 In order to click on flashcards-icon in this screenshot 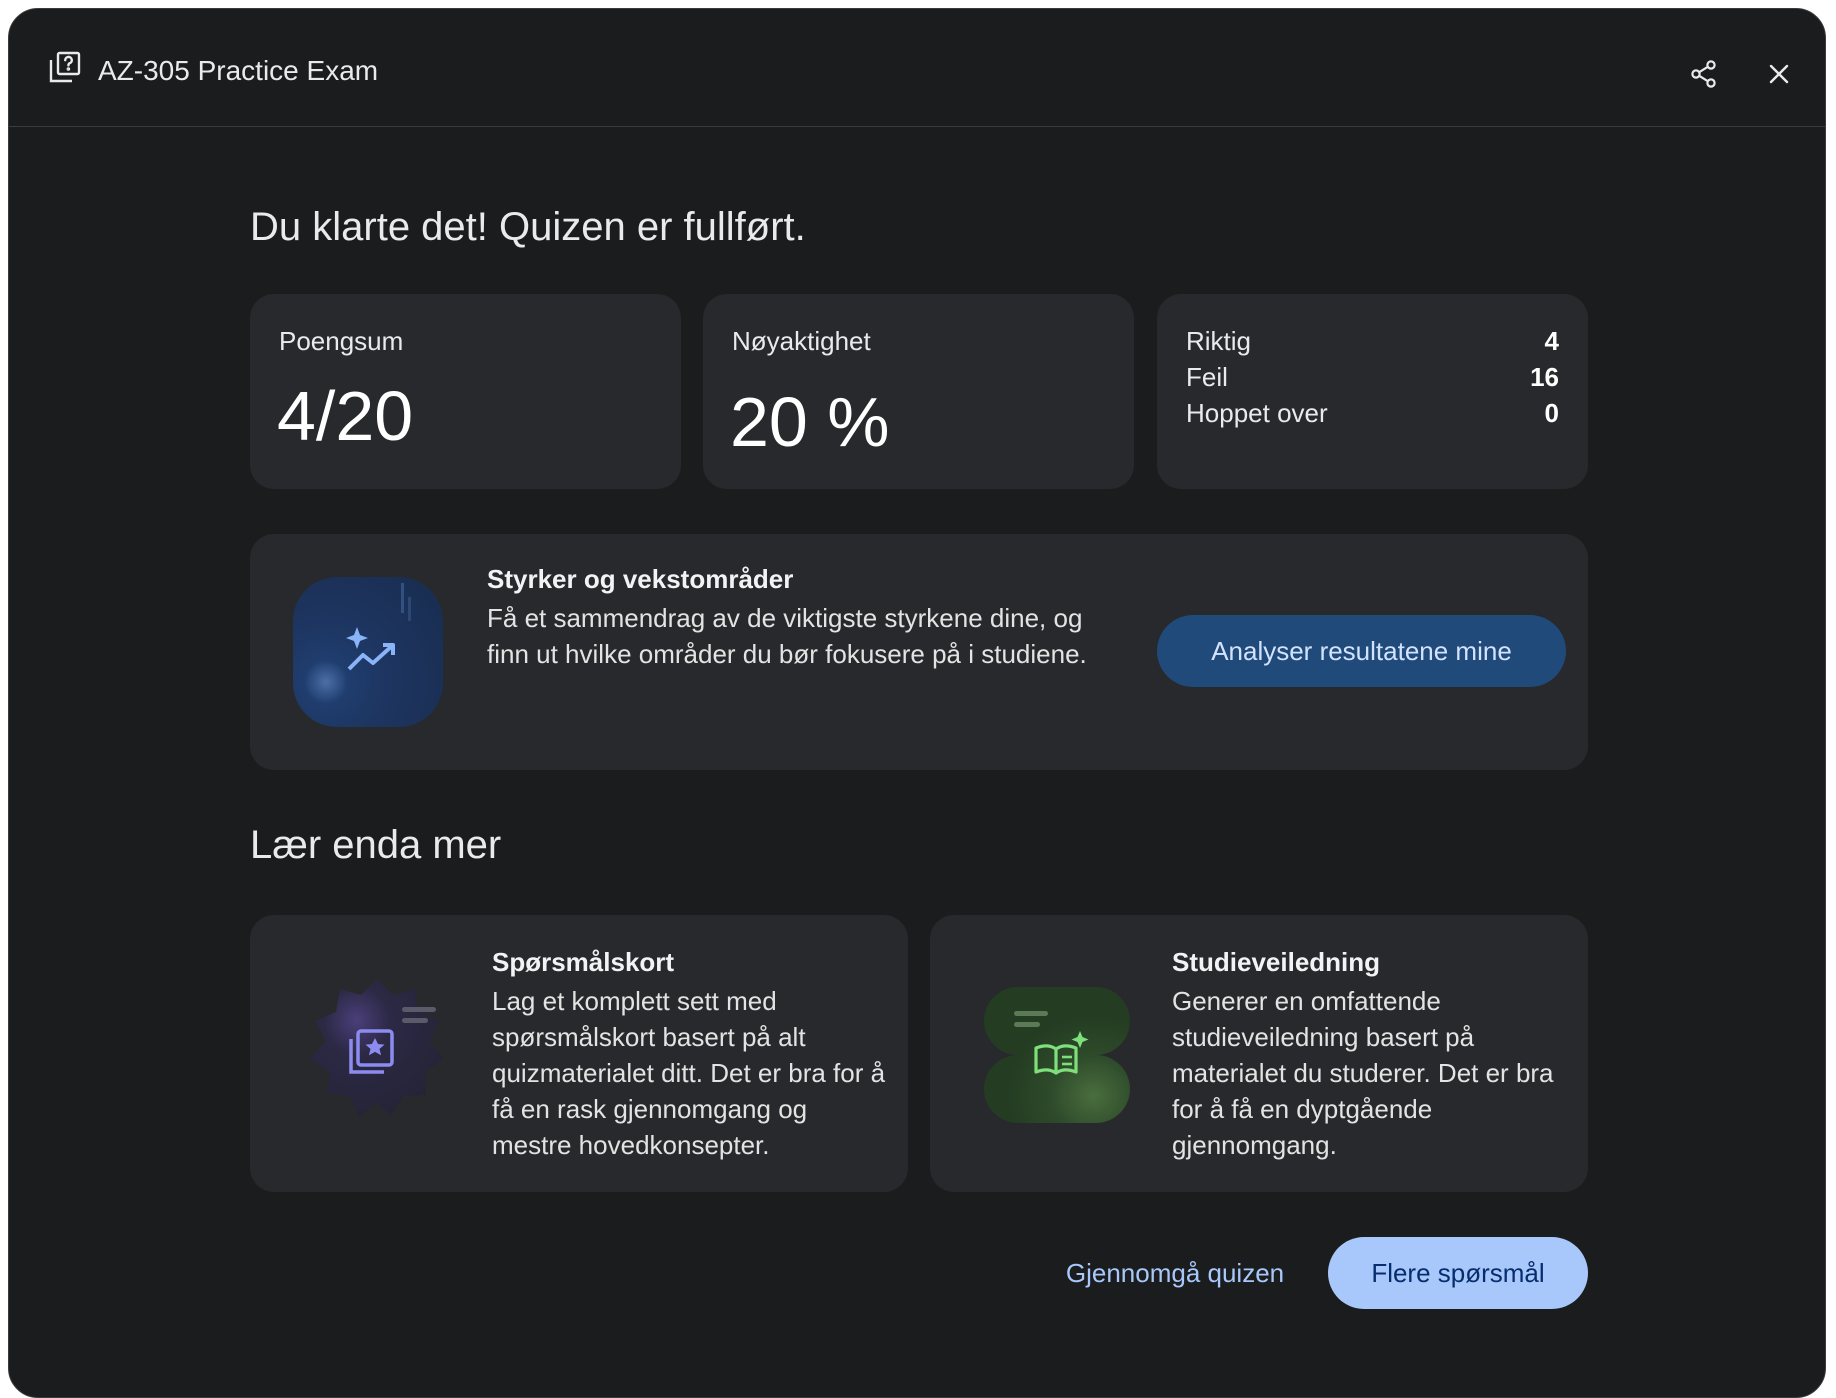, I will do `click(377, 1052)`.